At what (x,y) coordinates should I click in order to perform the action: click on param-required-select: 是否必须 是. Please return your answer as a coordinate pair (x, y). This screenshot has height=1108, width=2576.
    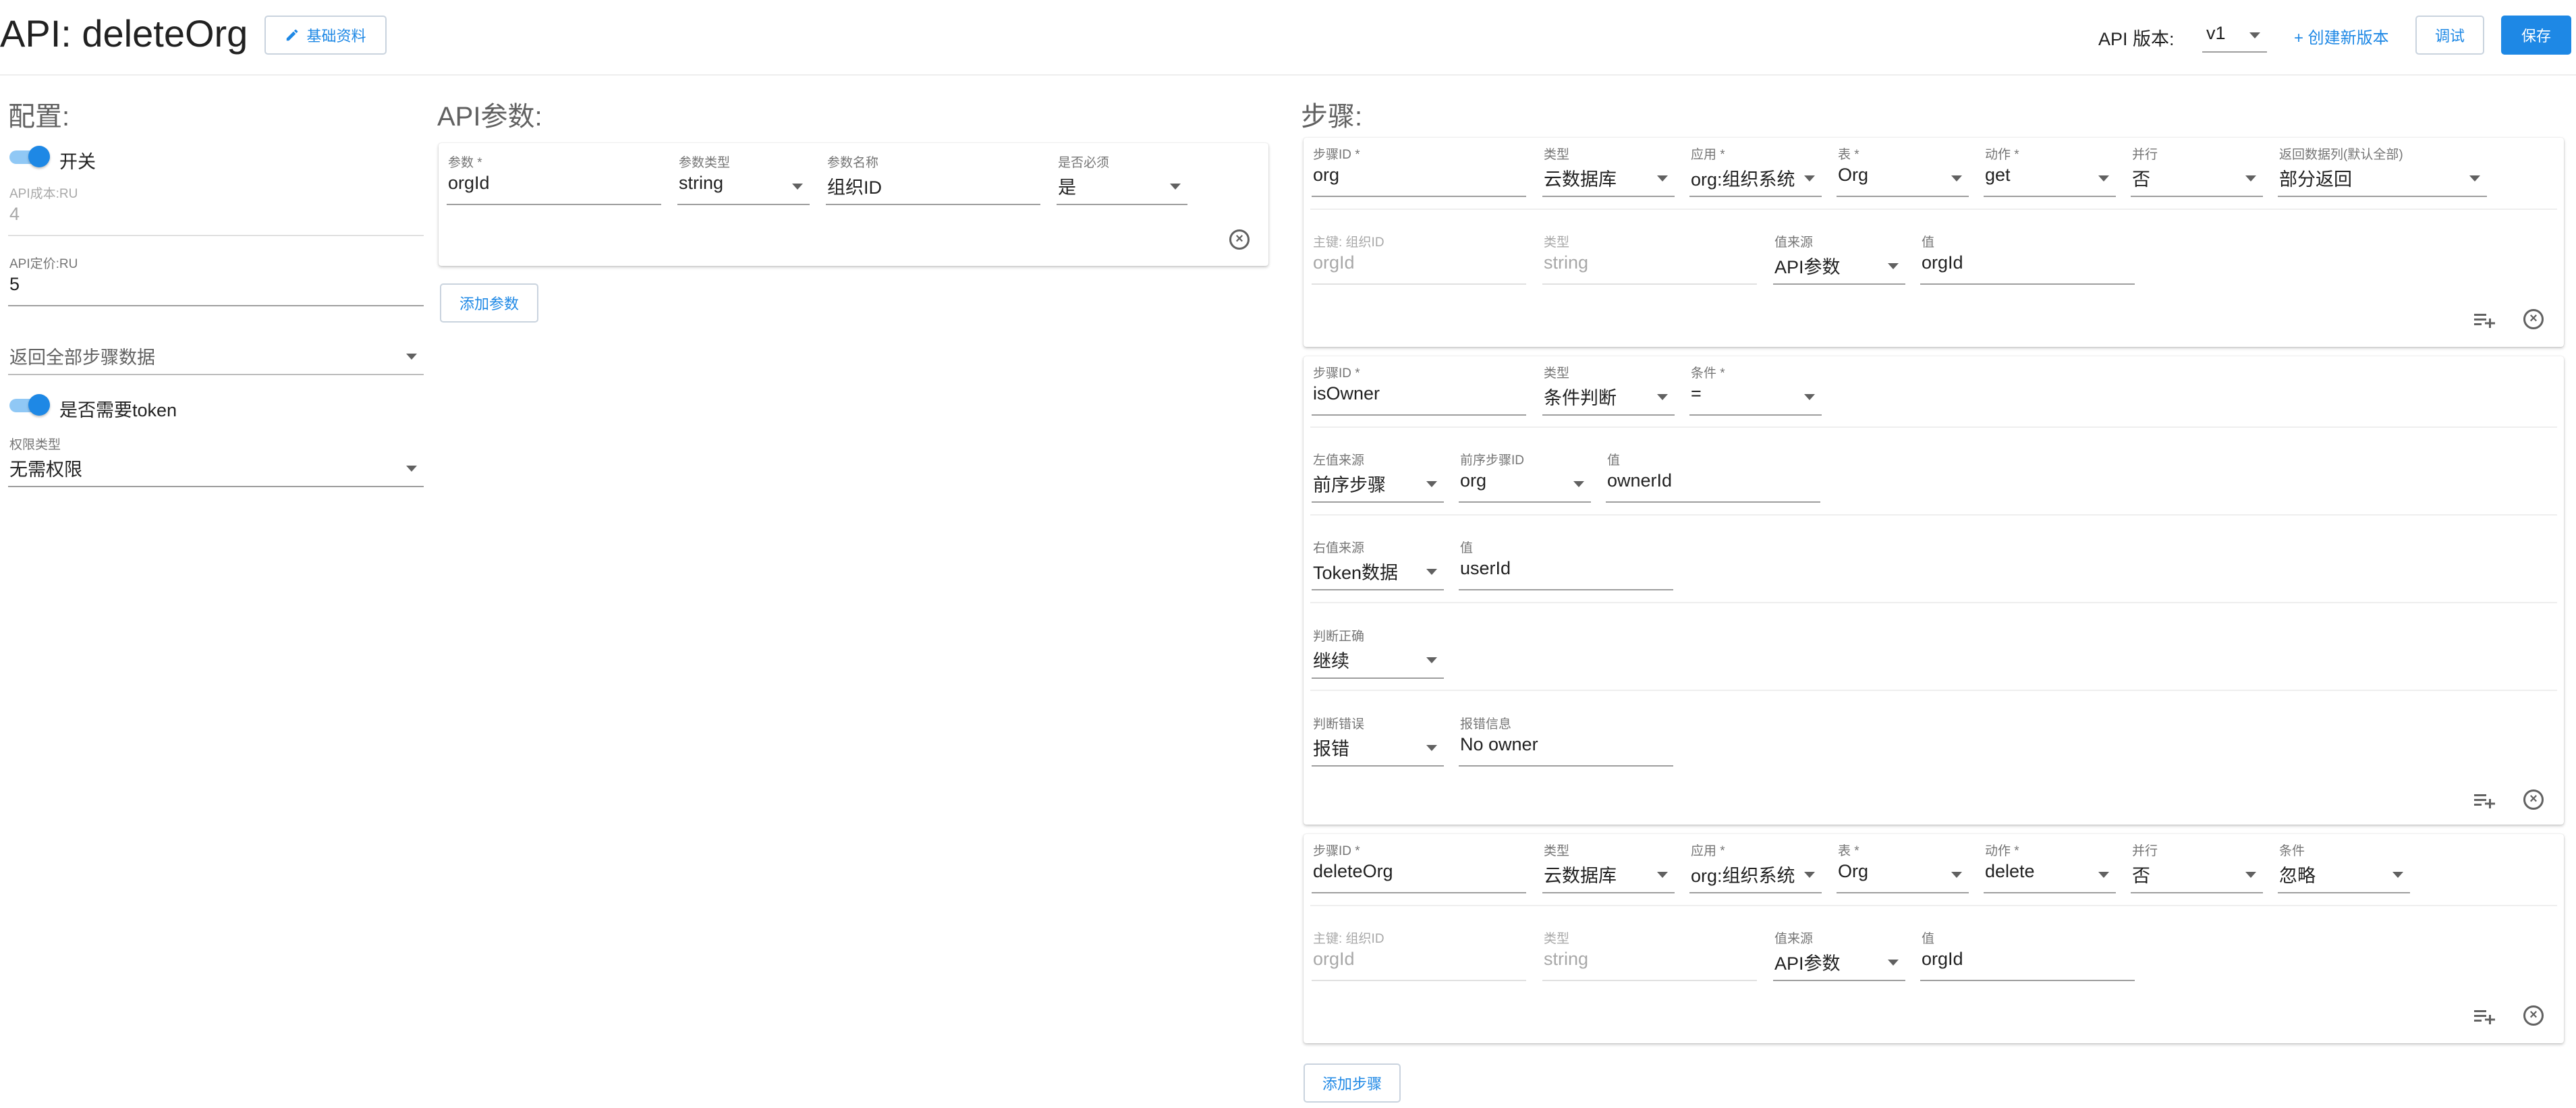
    Looking at the image, I should click on (1122, 179).